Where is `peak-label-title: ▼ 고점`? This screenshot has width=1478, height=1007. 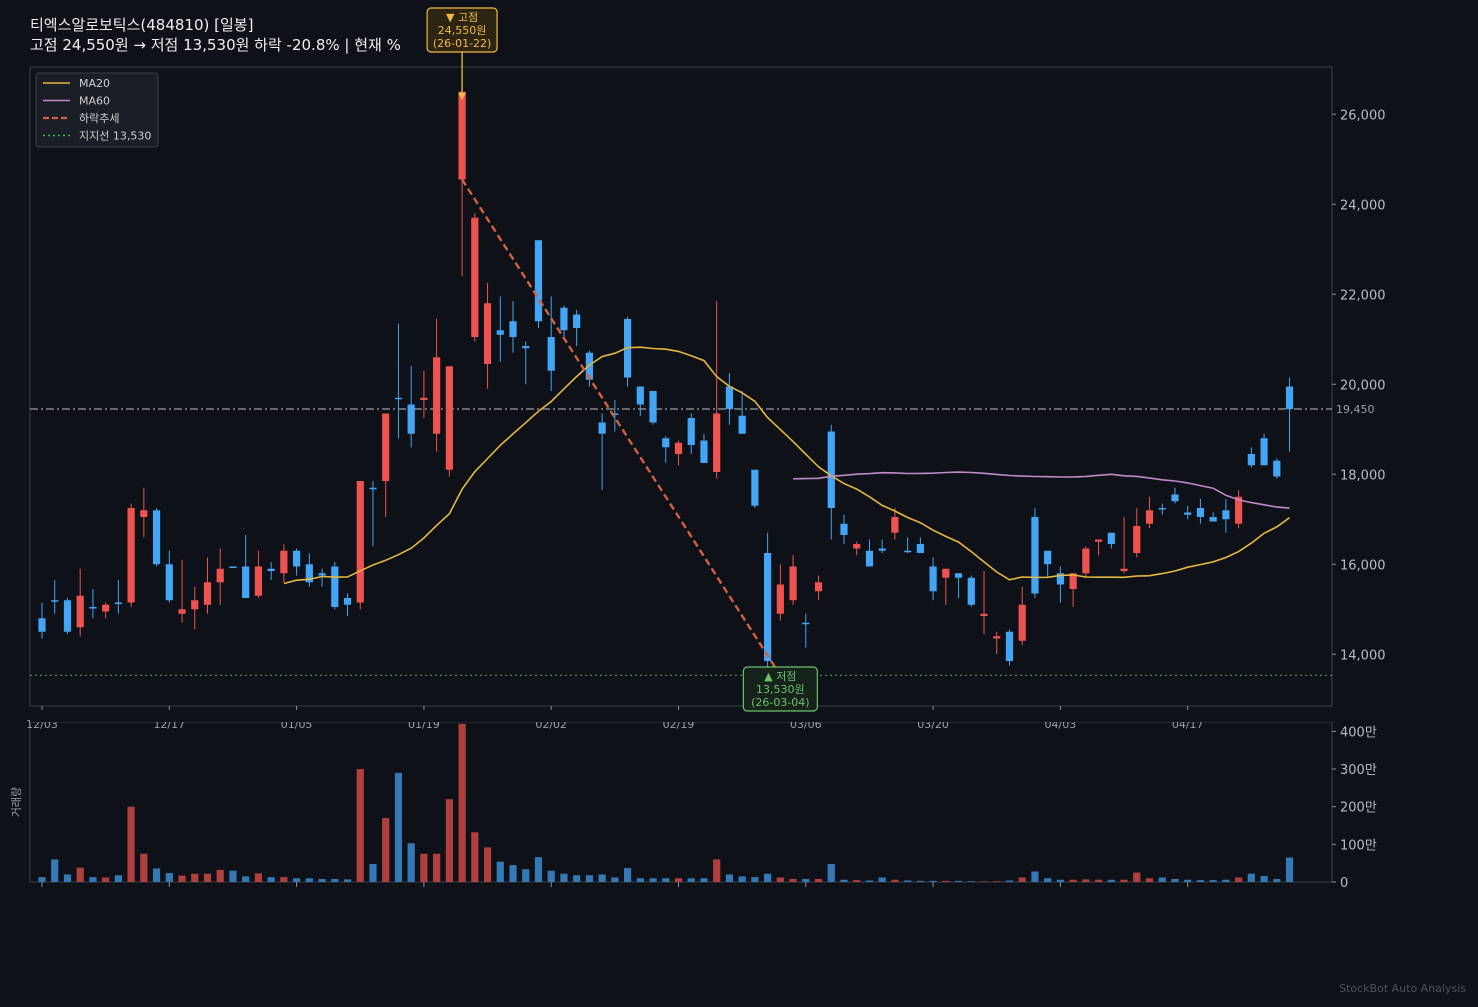
peak-label-title: ▼ 고점 is located at coordinates (462, 17).